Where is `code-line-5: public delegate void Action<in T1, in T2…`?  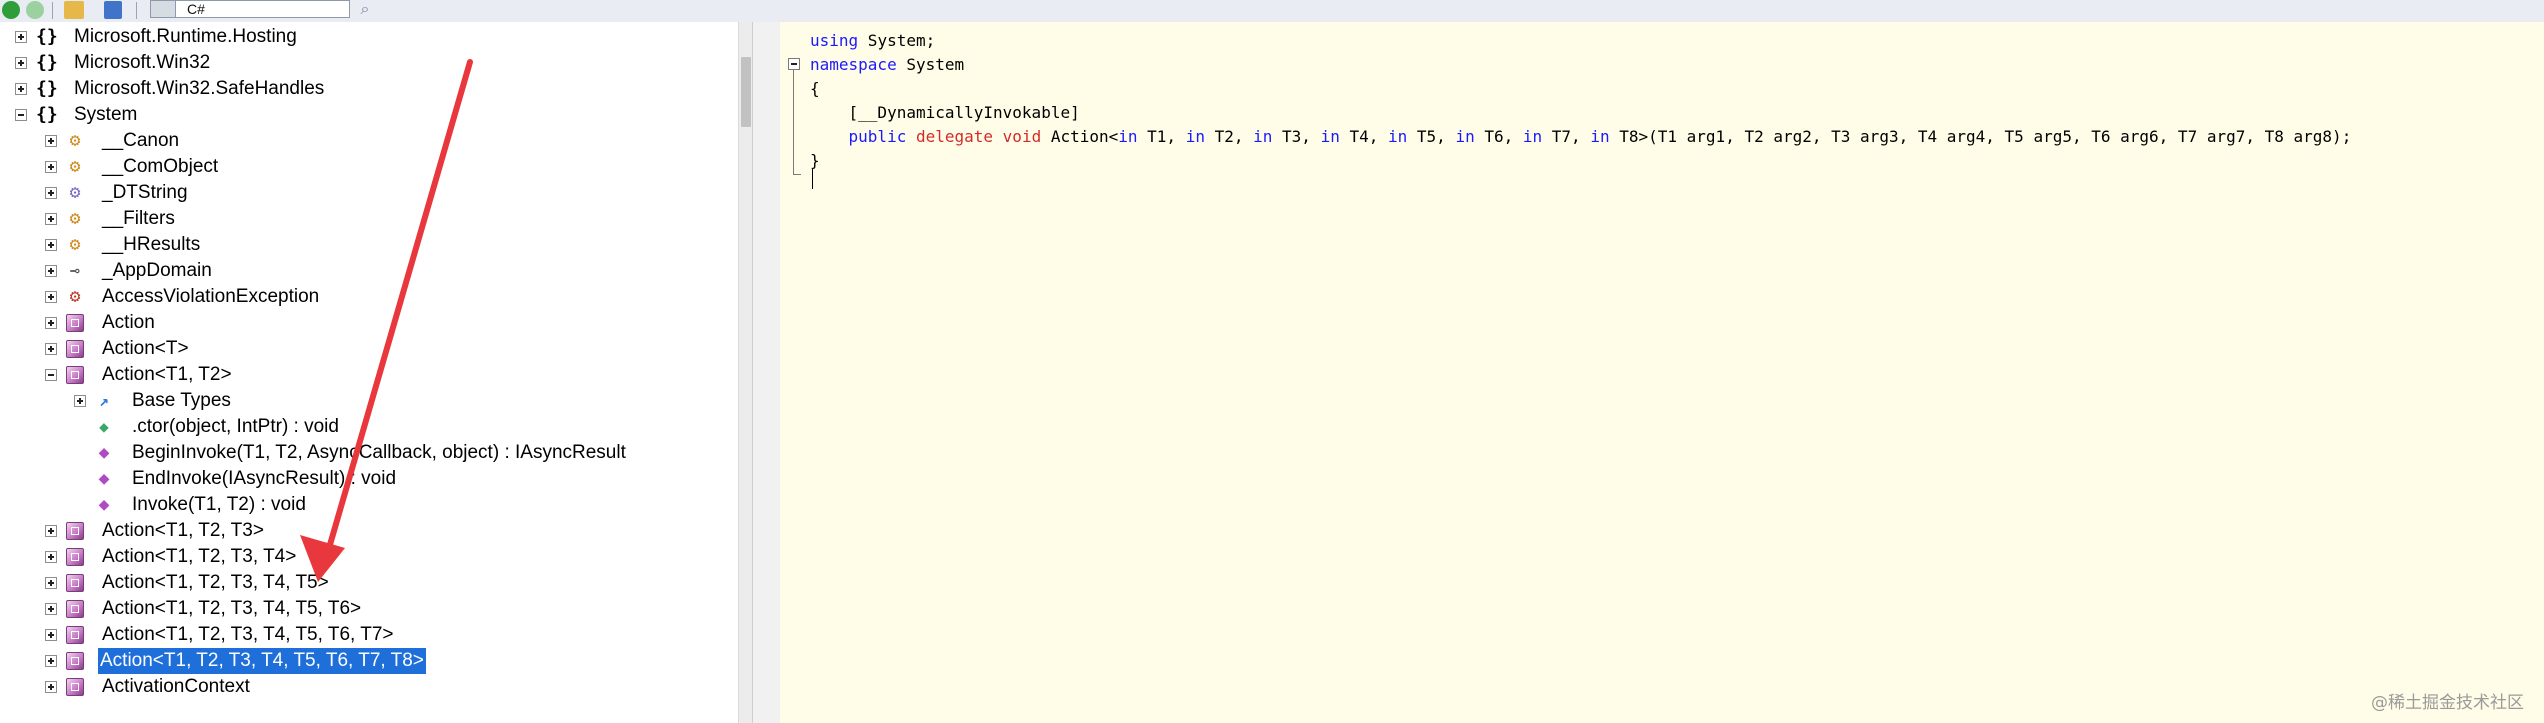
code-line-5: public delegate void Action<in T1, in T2… is located at coordinates (1581, 137).